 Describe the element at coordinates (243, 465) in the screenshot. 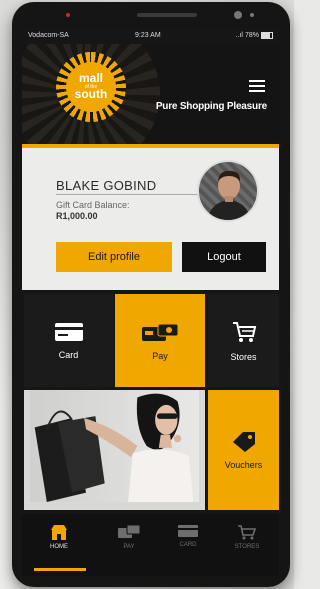

I see `vouchers-tile-label: Vouchers` at that location.